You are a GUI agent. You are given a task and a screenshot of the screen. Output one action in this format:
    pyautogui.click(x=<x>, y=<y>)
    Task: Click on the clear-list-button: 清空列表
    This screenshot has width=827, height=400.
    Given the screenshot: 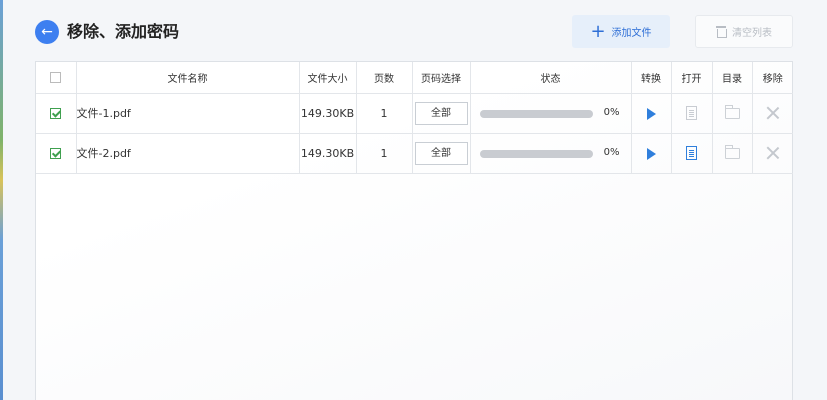 What is the action you would take?
    pyautogui.click(x=744, y=31)
    